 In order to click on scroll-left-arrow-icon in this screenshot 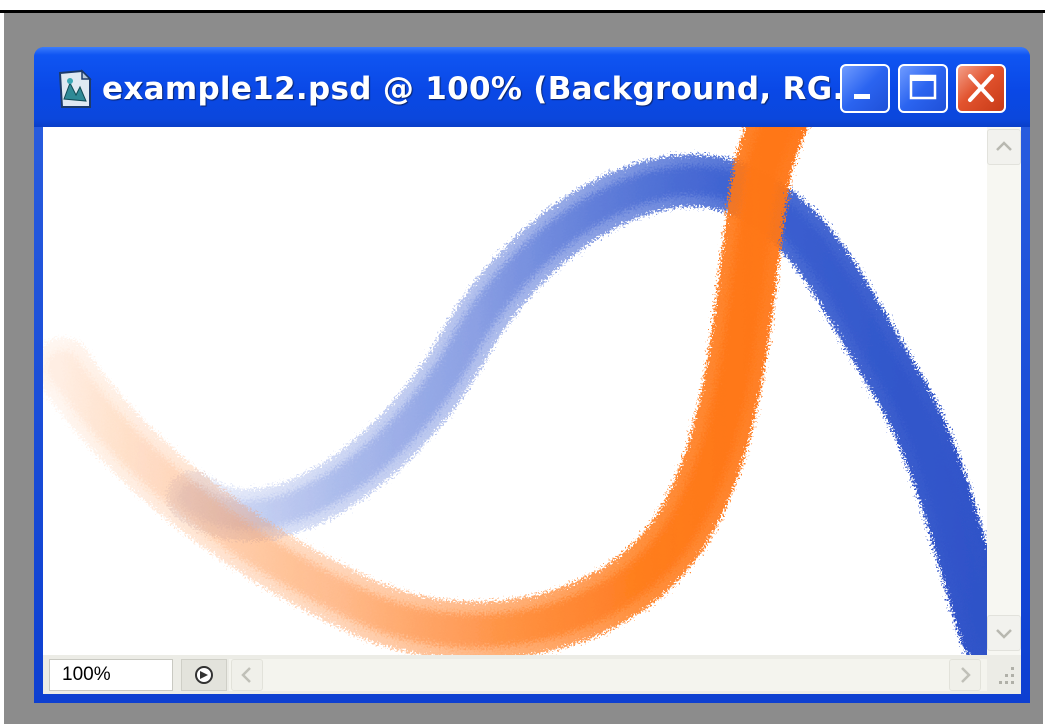, I will do `click(246, 675)`.